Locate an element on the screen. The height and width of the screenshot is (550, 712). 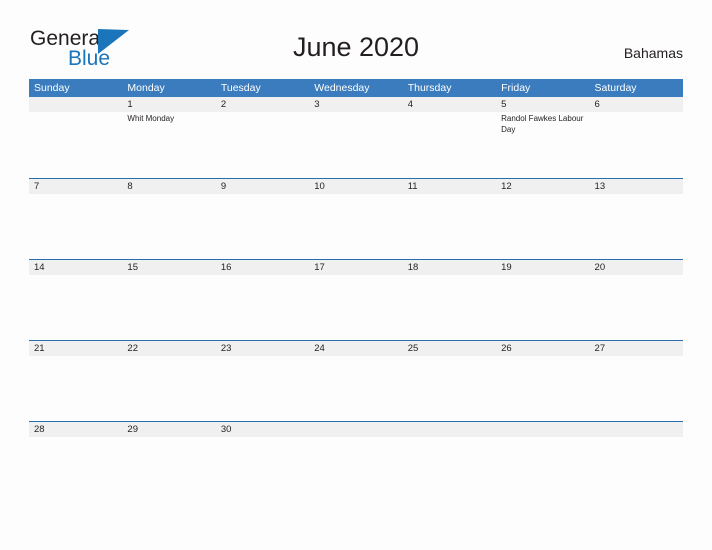
day-number-20: 20 is located at coordinates (636, 267).